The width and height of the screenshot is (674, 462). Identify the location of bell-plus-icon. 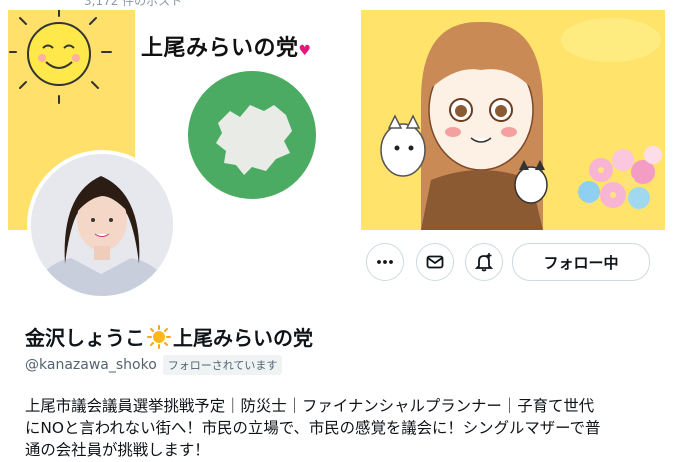
(484, 262).